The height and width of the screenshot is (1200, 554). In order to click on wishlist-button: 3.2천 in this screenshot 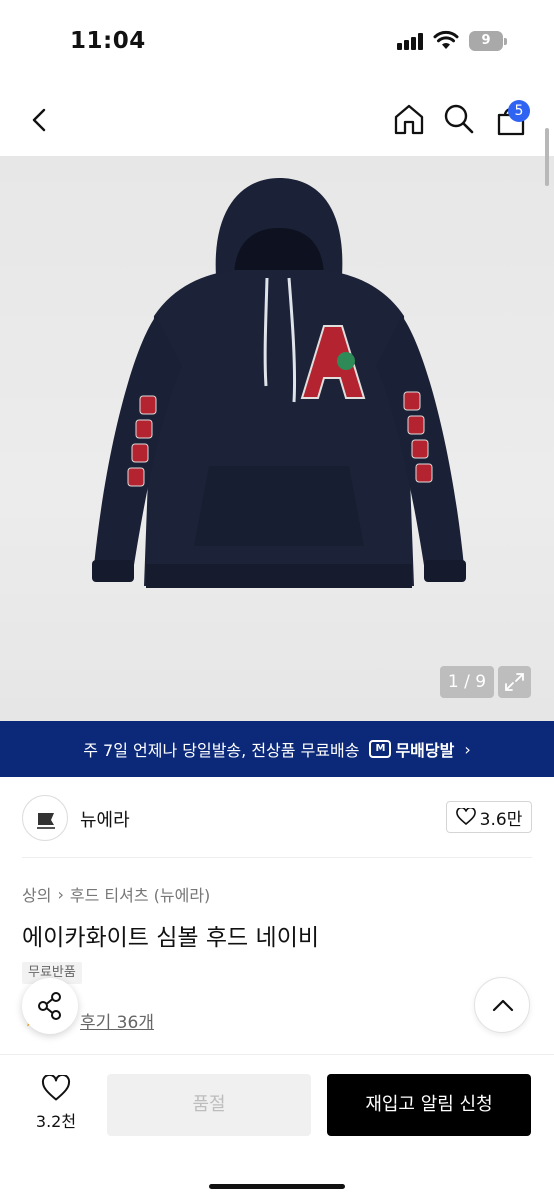, I will do `click(56, 1103)`.